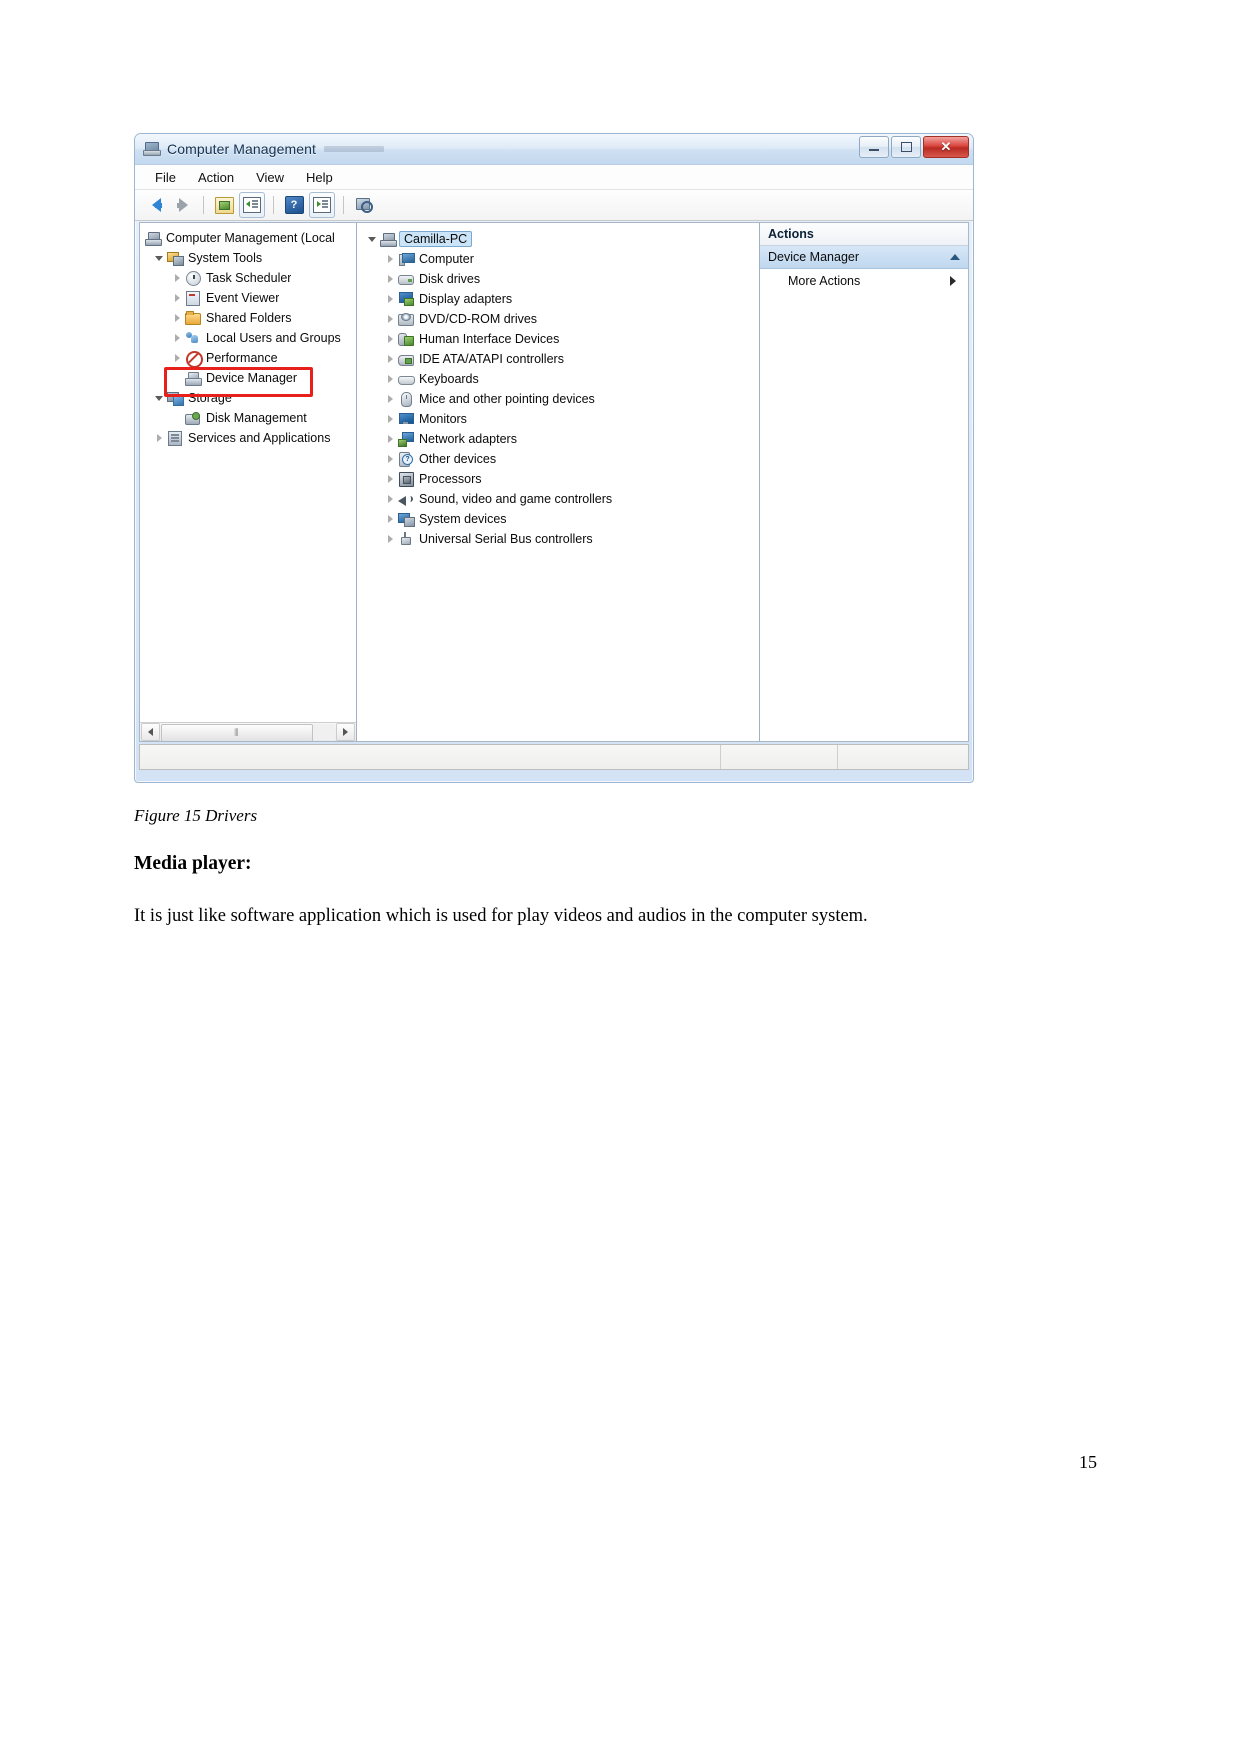 This screenshot has width=1241, height=1754. I want to click on actions-device-manager-bar: Device Manager, so click(864, 257).